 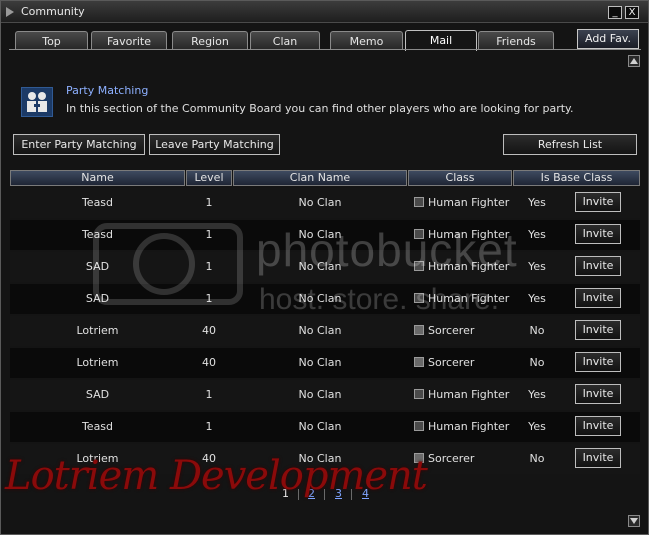 I want to click on watermark-lens-icon, so click(x=164, y=264).